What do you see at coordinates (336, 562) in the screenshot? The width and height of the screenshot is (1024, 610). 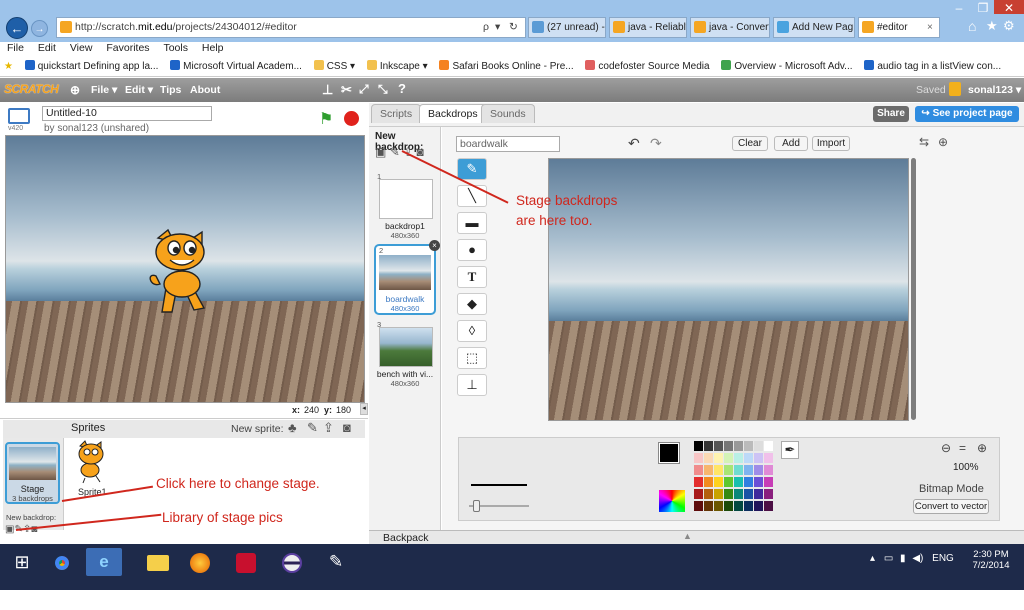 I see `paint-app-icon: ✎` at bounding box center [336, 562].